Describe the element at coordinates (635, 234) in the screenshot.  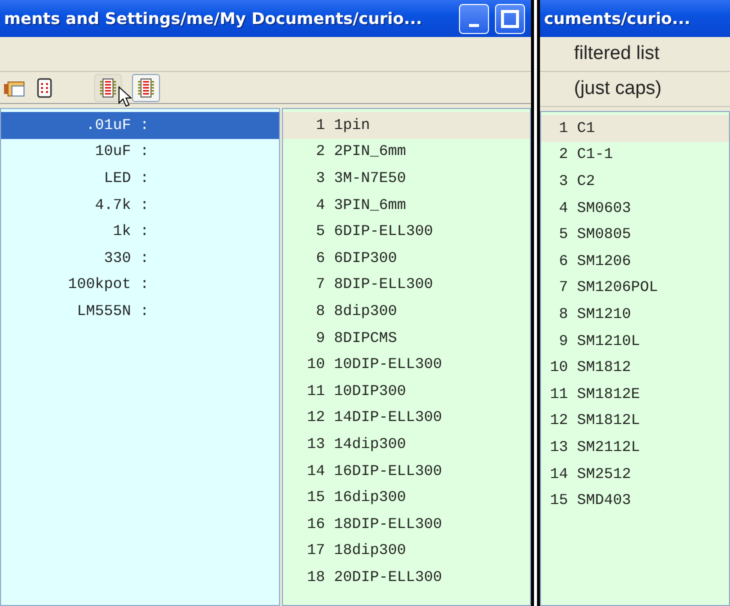
I see `list-item: 5 SM0805` at that location.